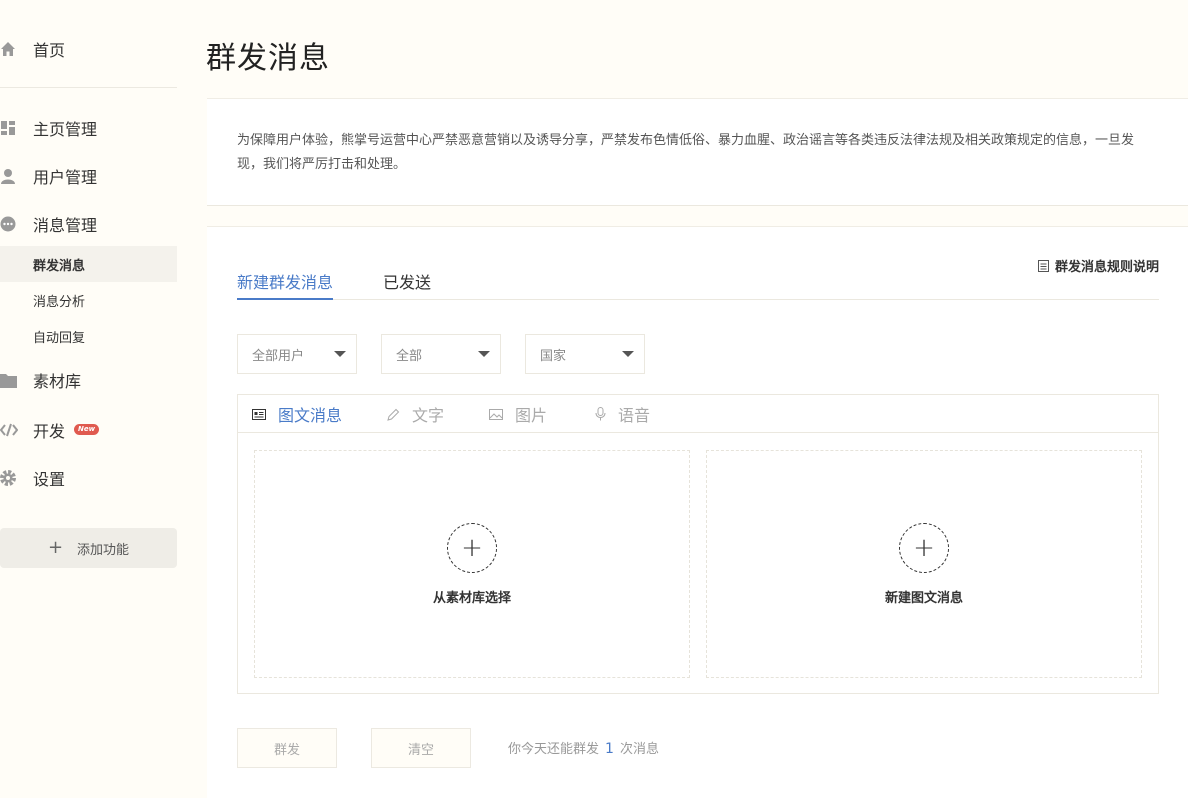 Image resolution: width=1188 pixels, height=798 pixels. I want to click on gear-icon, so click(9, 478).